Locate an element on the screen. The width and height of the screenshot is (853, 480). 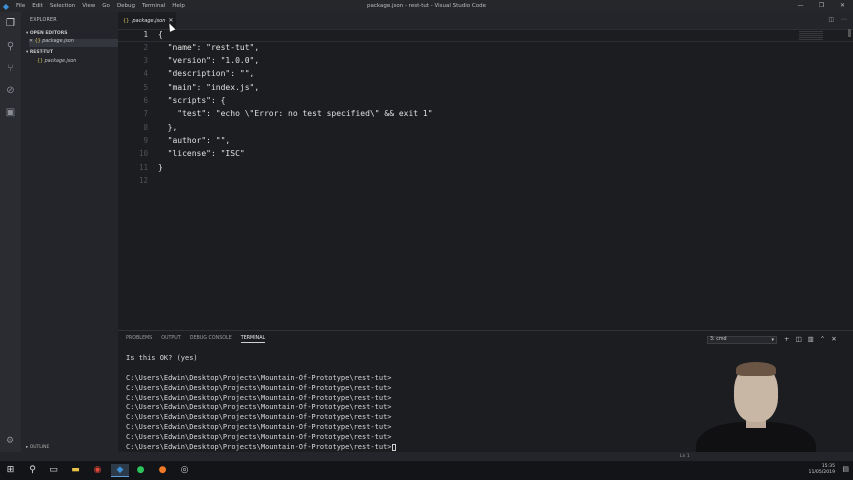
terminal-caret is located at coordinates (393, 447).